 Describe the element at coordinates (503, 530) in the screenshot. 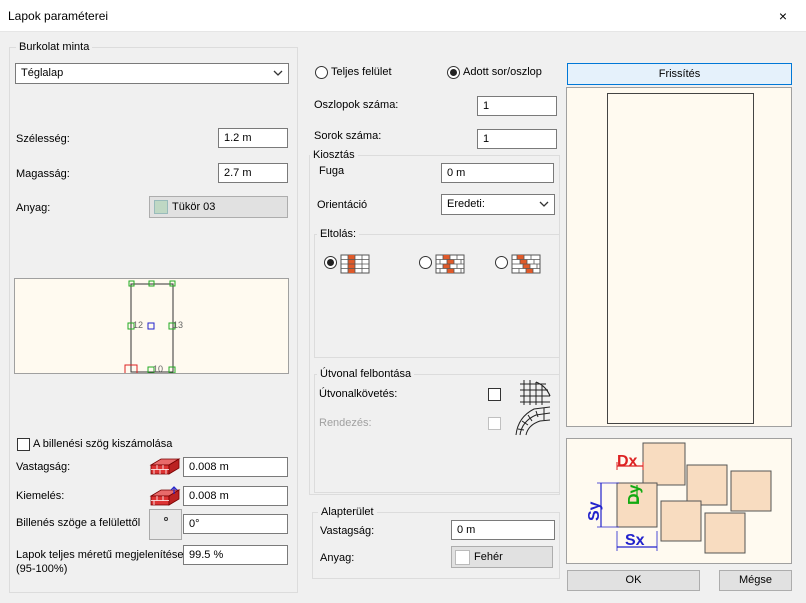

I see `base-thickness-field: 0 m` at that location.